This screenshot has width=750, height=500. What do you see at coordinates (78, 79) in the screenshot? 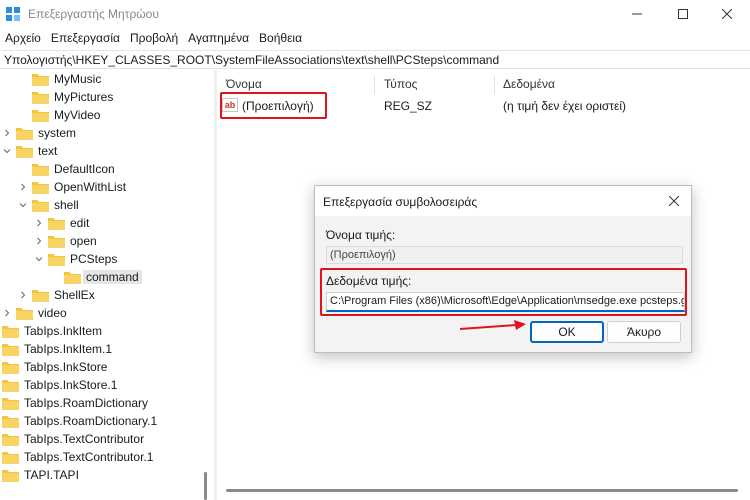
I see `tree-item-label: MyMusic` at bounding box center [78, 79].